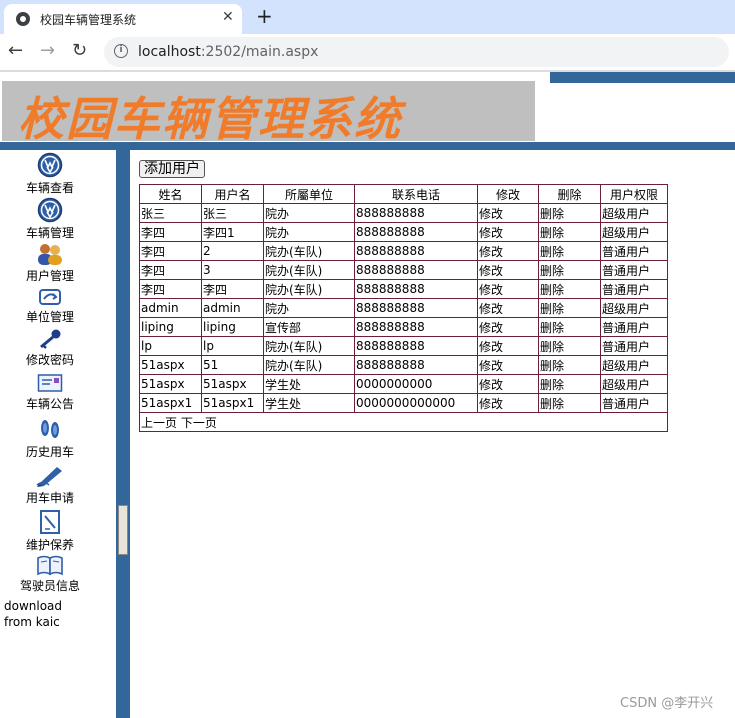  I want to click on cell-username: 李四1, so click(232, 232).